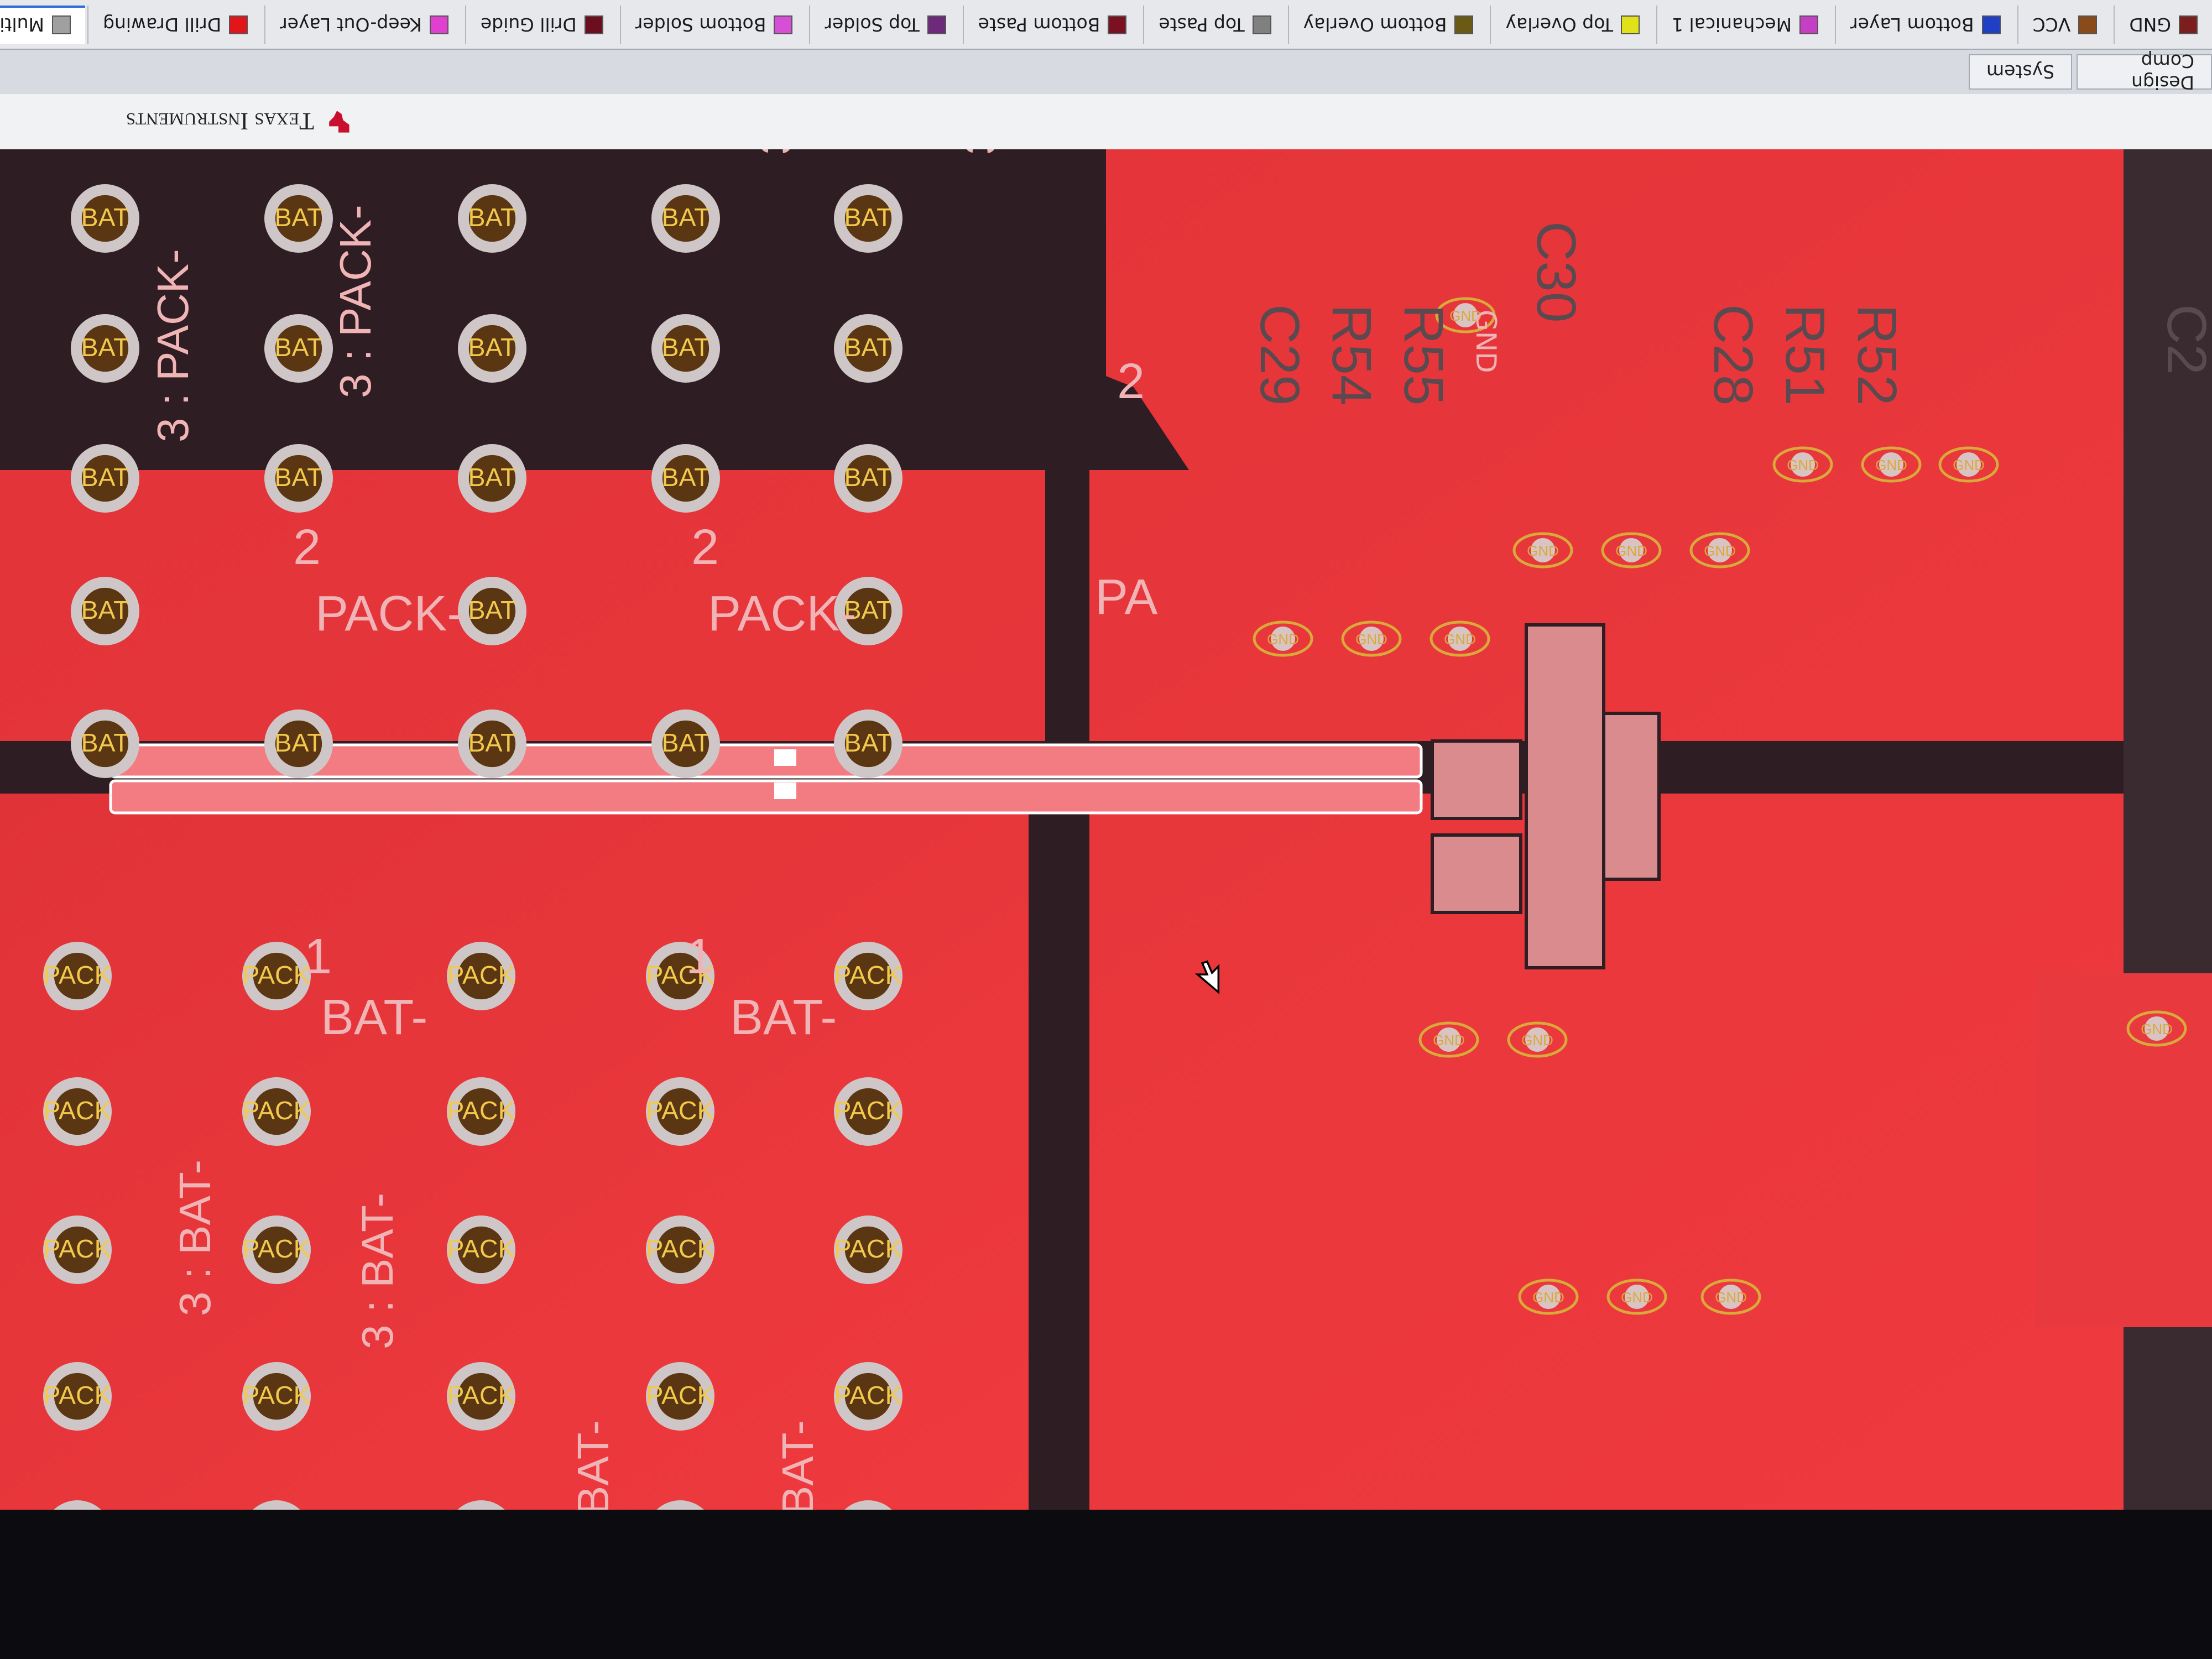 Image resolution: width=2212 pixels, height=1659 pixels. I want to click on designator-c29: C29, so click(1280, 355).